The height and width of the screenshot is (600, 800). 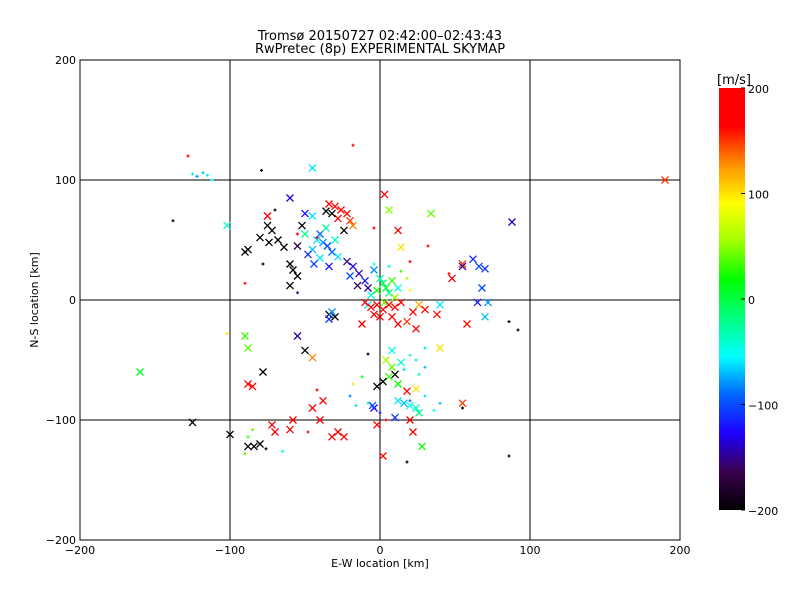 I want to click on x-tick-label: 0, so click(x=380, y=550).